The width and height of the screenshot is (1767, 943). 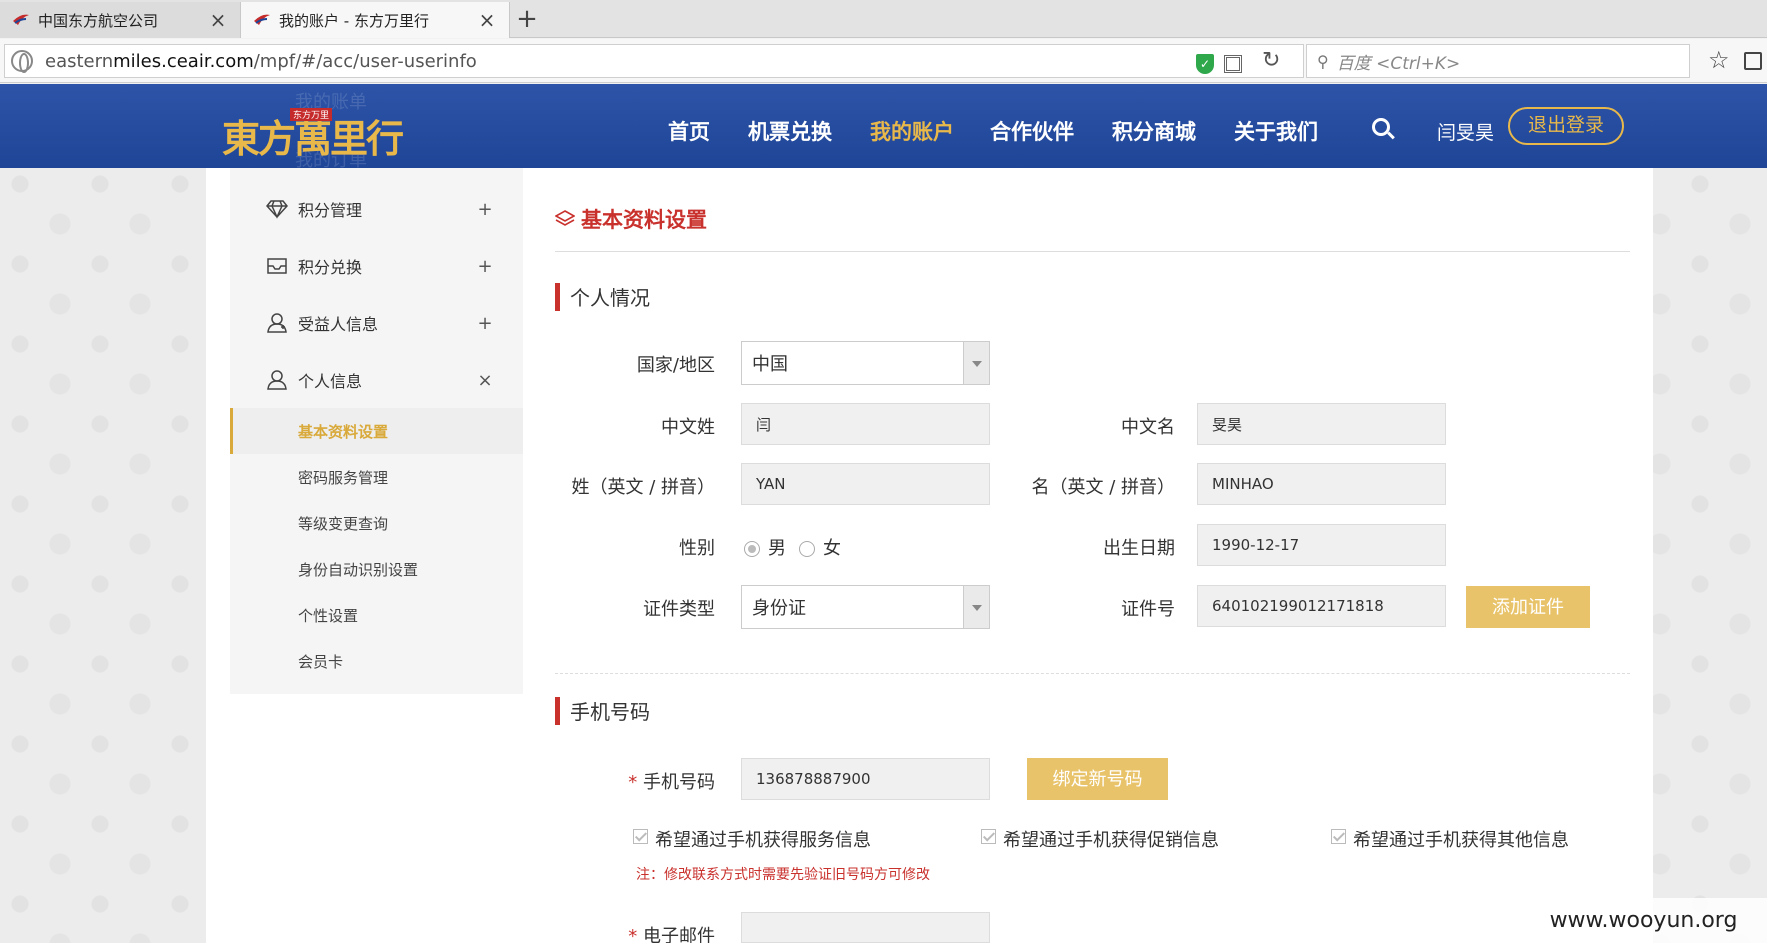 I want to click on nav-my-account: 我的账户, so click(x=912, y=131).